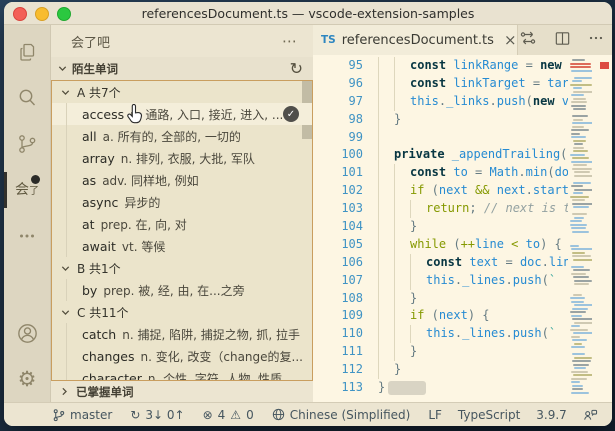 This screenshot has height=431, width=615. I want to click on word-item-async: async 异步的, so click(182, 202).